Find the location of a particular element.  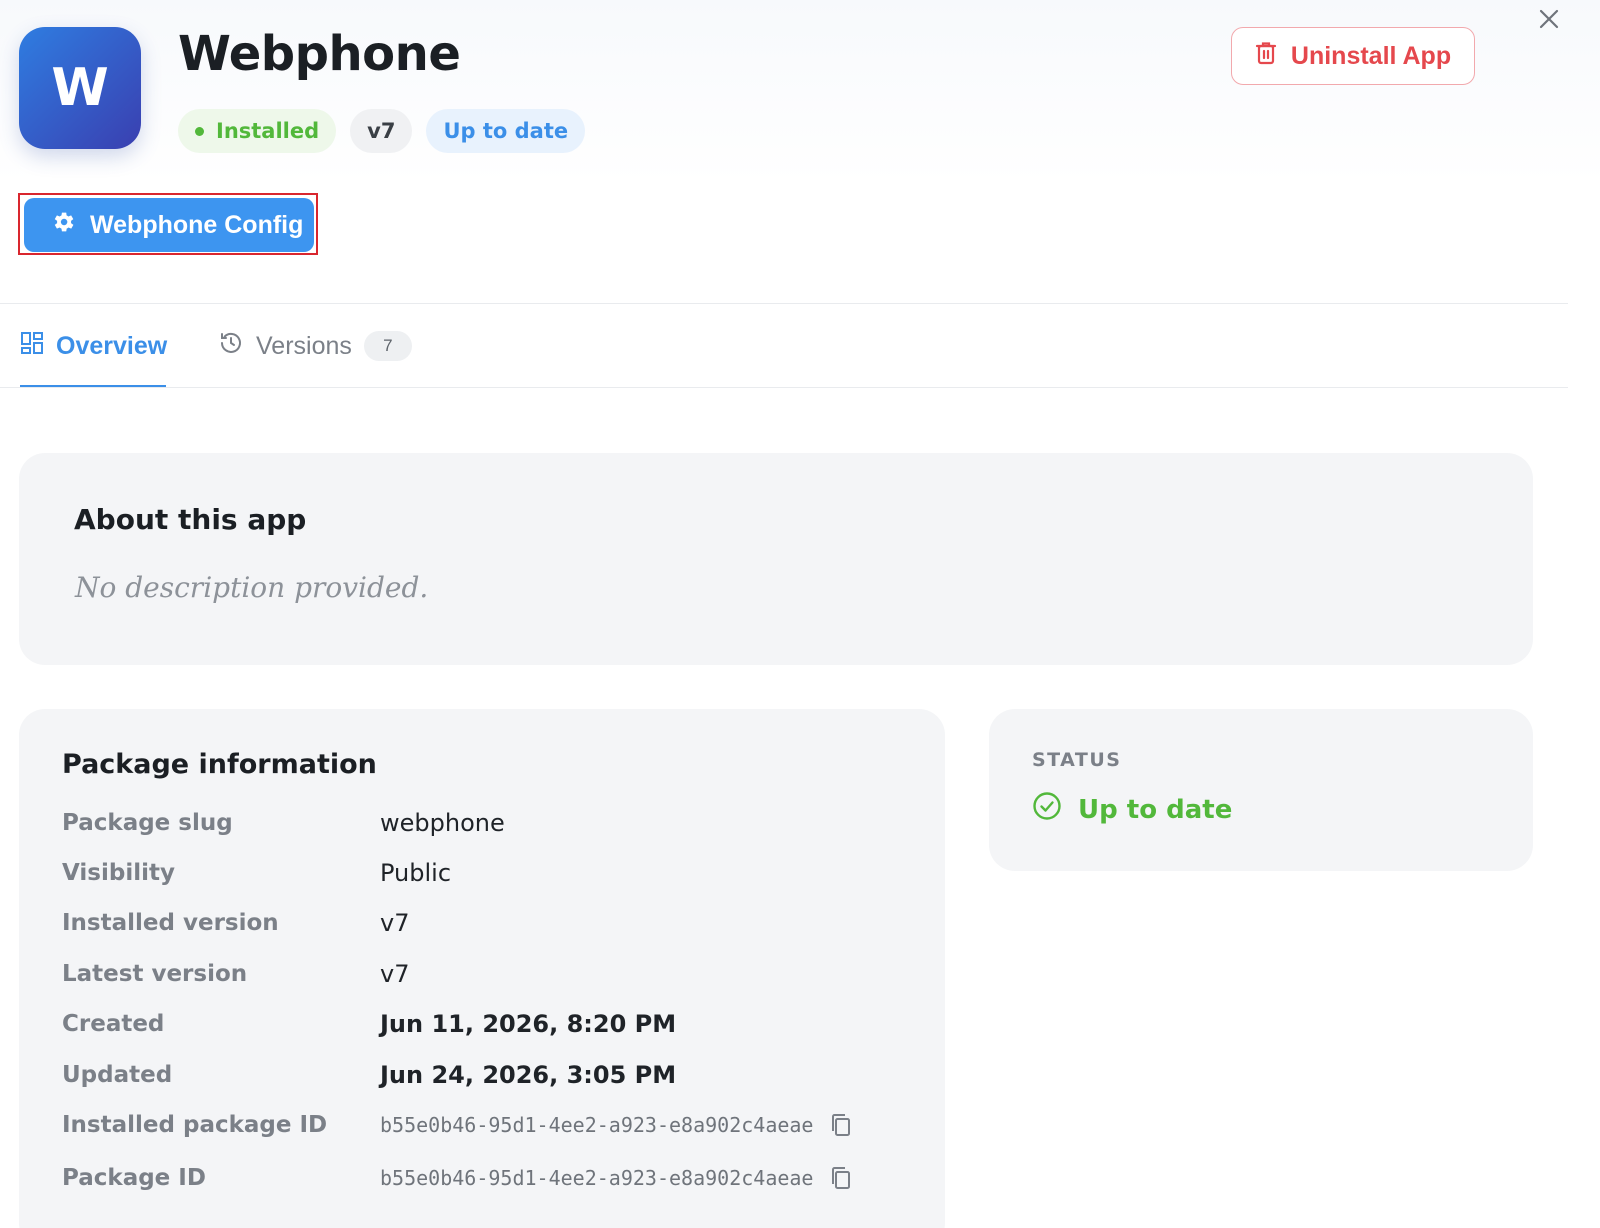

webphone-config-label: Webphone Config is located at coordinates (197, 224).